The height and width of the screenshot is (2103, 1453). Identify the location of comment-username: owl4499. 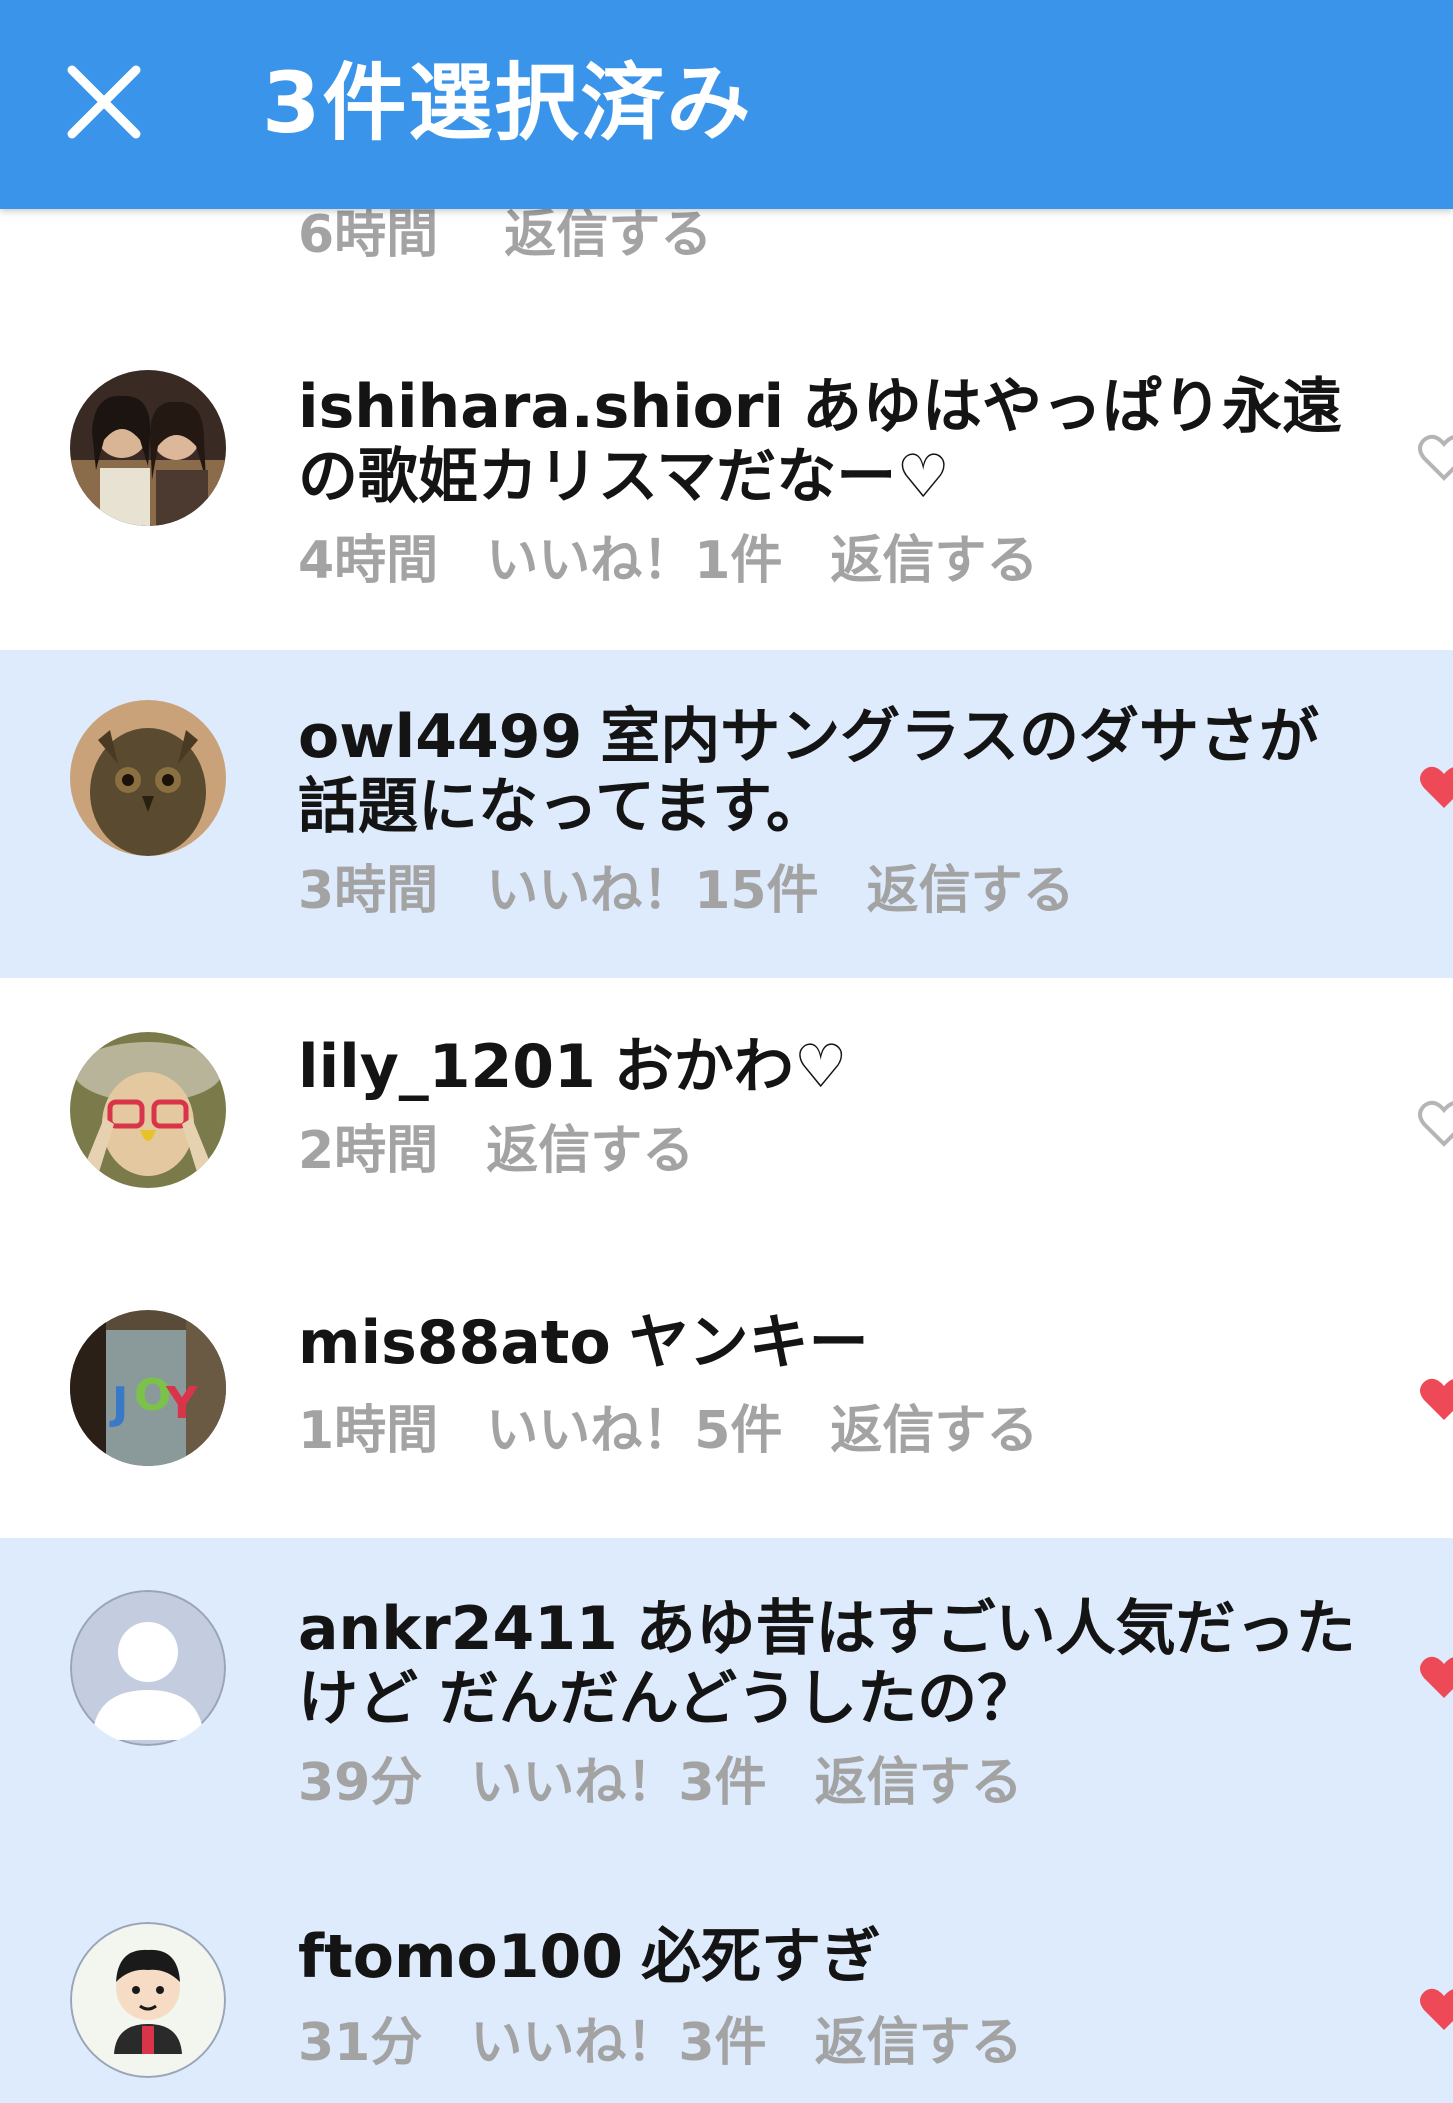
(440, 737).